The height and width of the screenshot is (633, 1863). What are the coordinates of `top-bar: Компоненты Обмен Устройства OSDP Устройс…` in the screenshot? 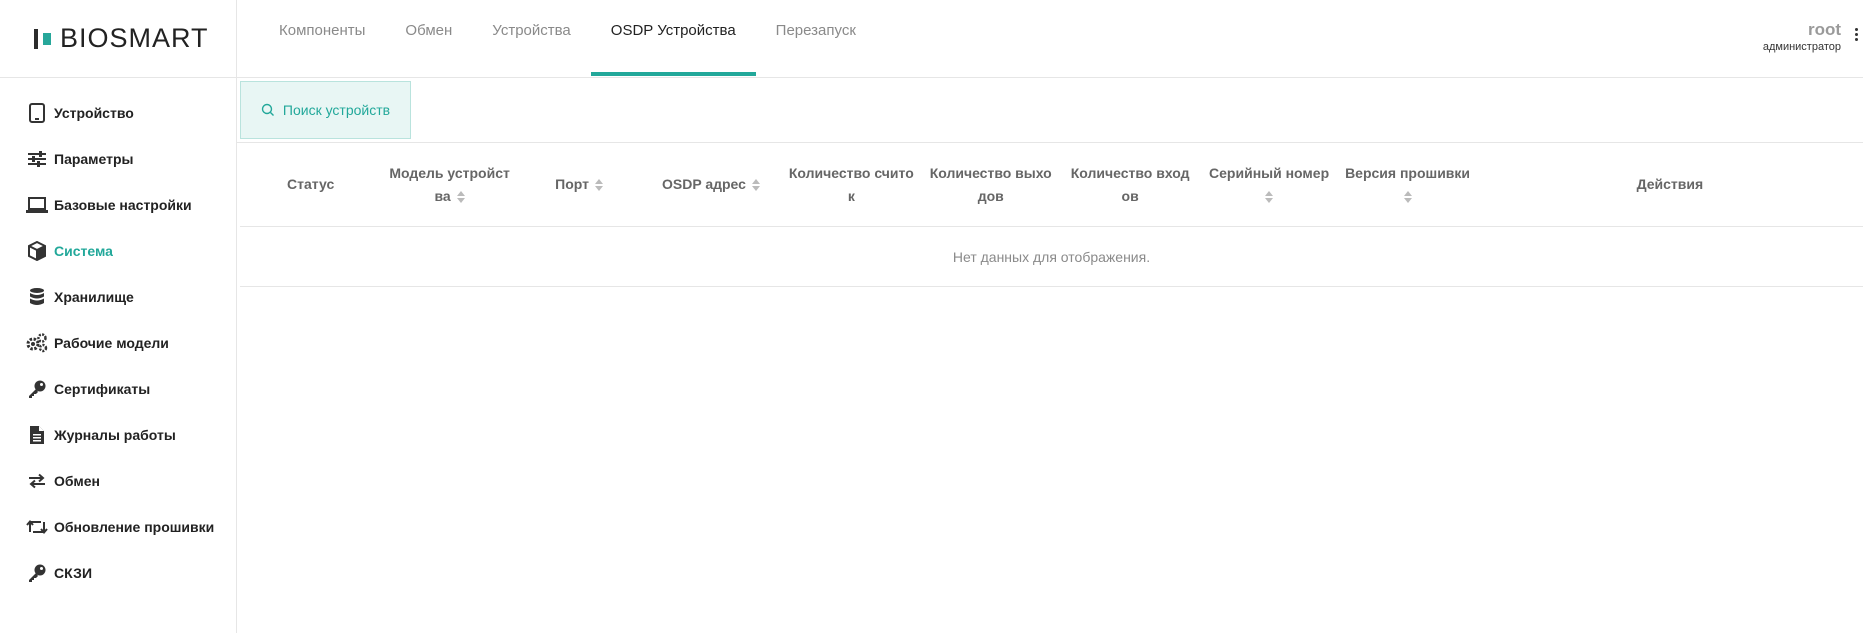 It's located at (1050, 39).